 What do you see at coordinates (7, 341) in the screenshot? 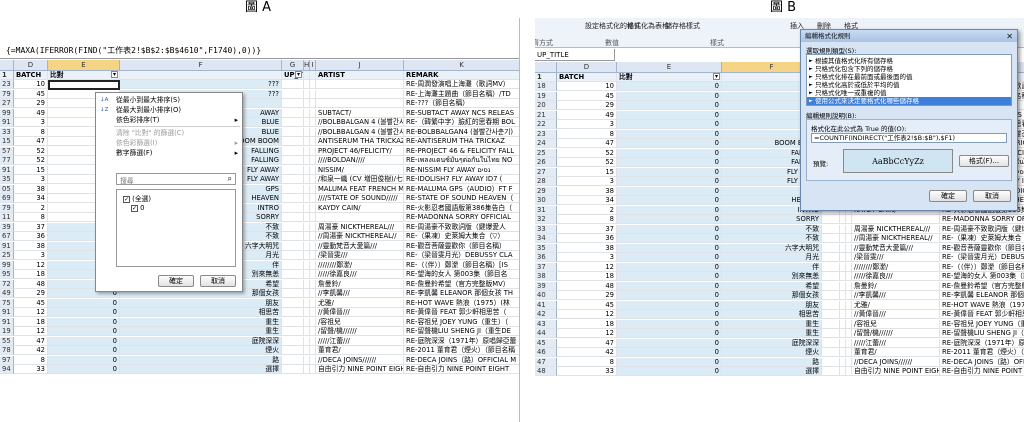
I see `cell-n: 55` at bounding box center [7, 341].